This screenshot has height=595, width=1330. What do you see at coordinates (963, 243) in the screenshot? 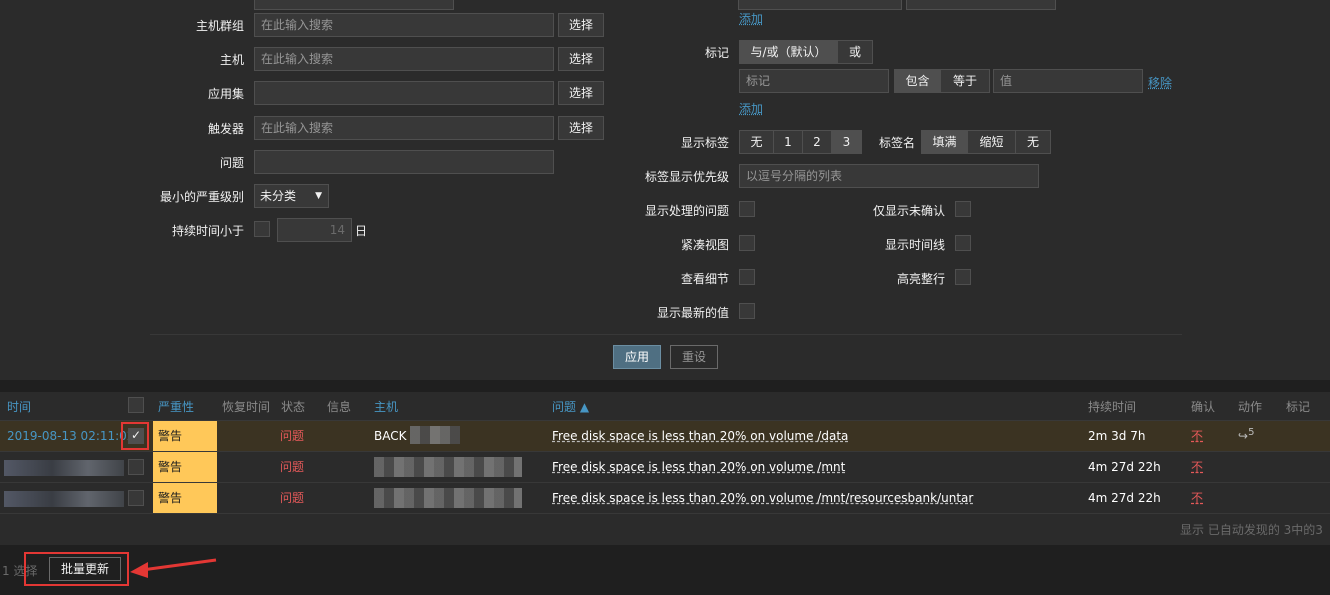
I see `show-timeline-checkbox` at bounding box center [963, 243].